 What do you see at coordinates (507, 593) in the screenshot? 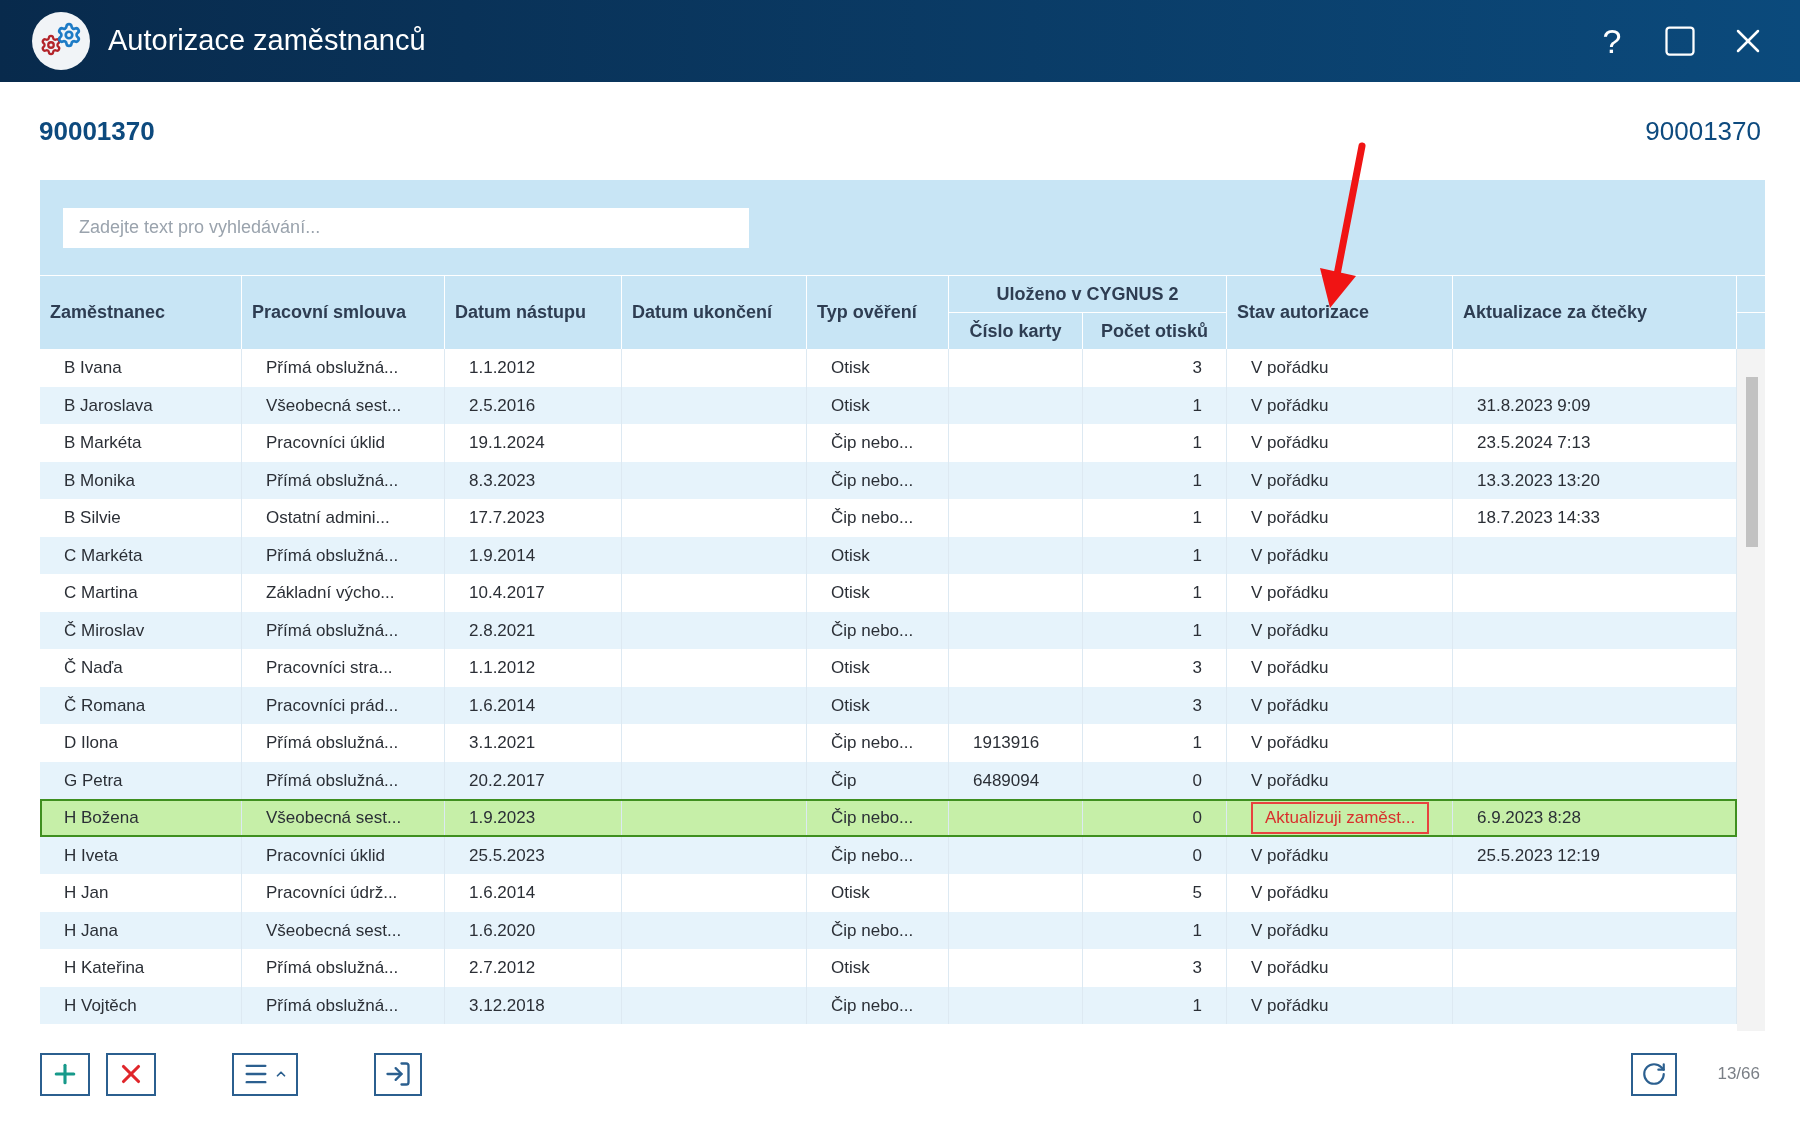
I see `table-cell-text: 10.4.2017` at bounding box center [507, 593].